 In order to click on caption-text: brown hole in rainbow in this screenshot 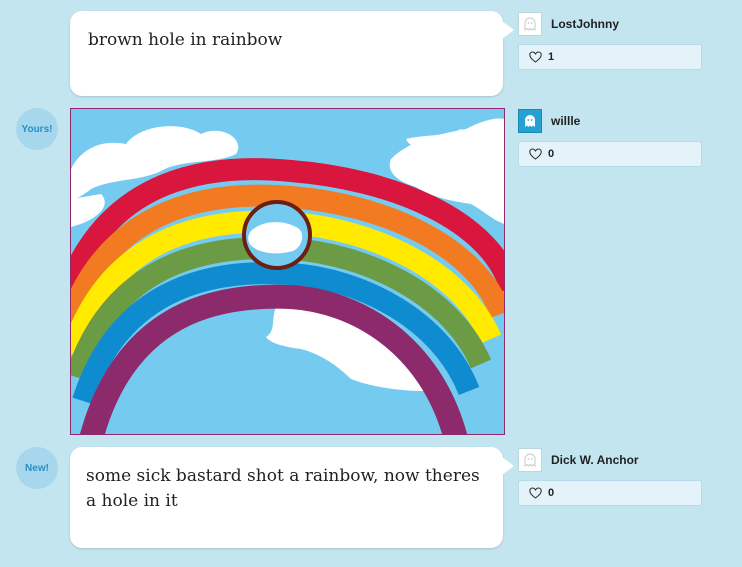, I will do `click(185, 40)`.